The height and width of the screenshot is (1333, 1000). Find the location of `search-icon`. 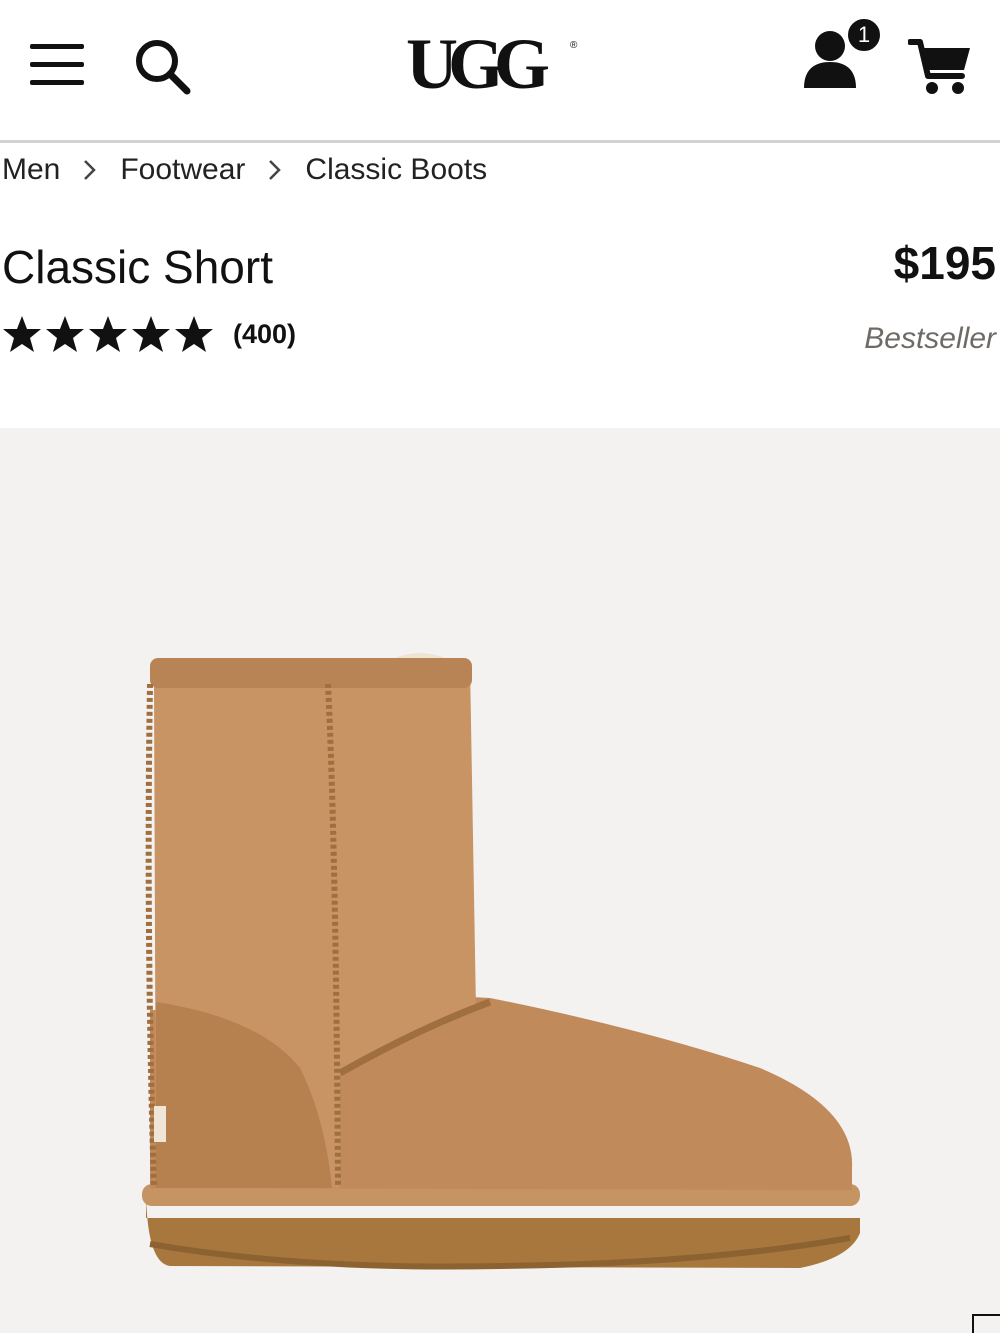

search-icon is located at coordinates (163, 67).